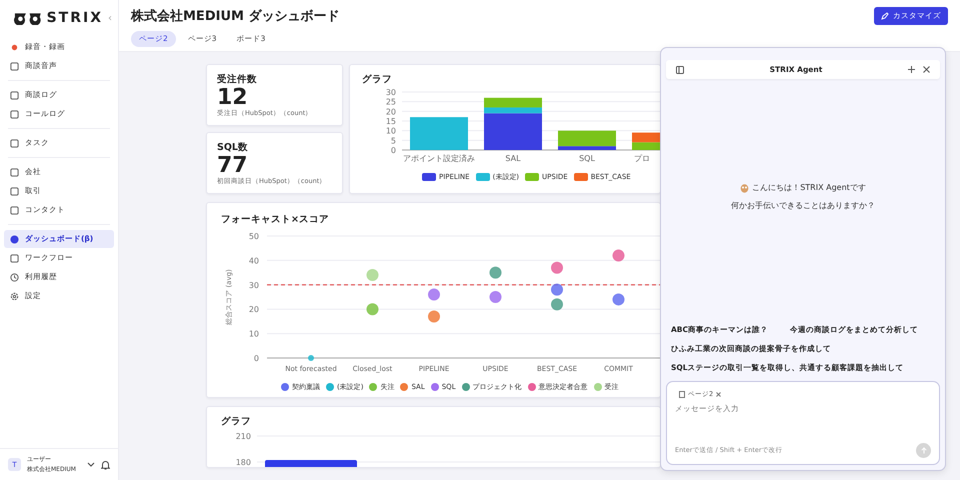 This screenshot has width=960, height=480. What do you see at coordinates (233, 166) in the screenshot?
I see `kpi-value: 77` at bounding box center [233, 166].